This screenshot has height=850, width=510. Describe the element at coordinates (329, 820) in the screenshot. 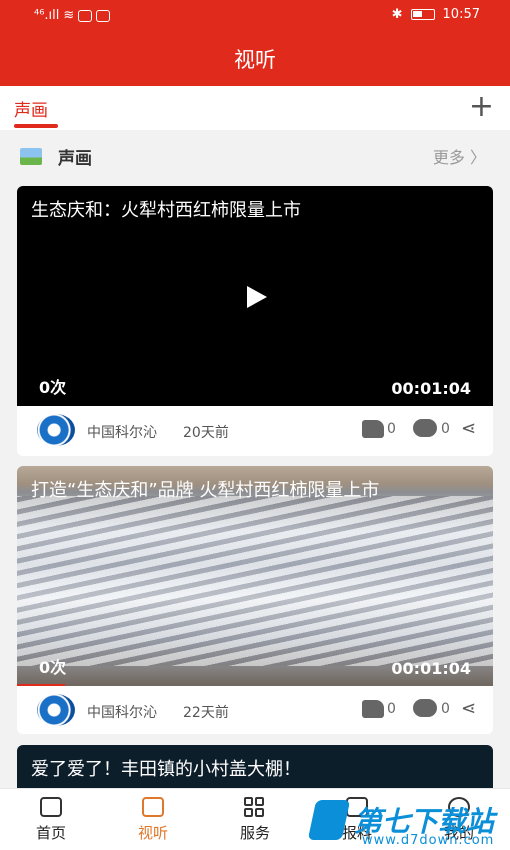

I see `watermark-logo` at that location.